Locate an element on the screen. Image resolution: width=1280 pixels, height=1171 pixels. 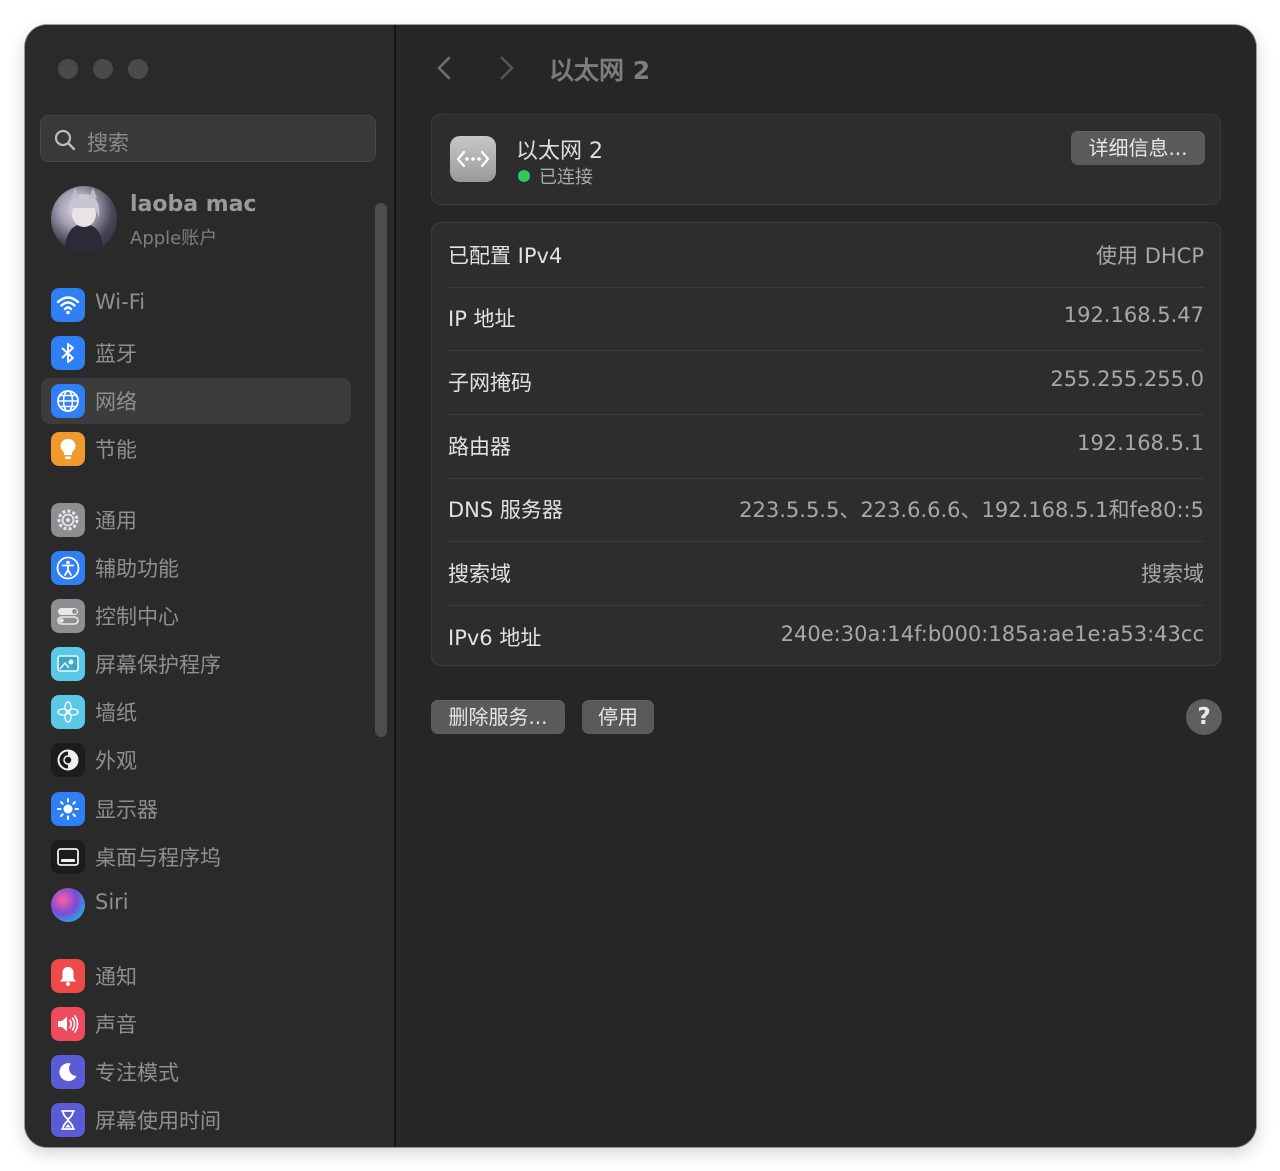
sidebar-item-label: 控制中心 is located at coordinates (137, 617).